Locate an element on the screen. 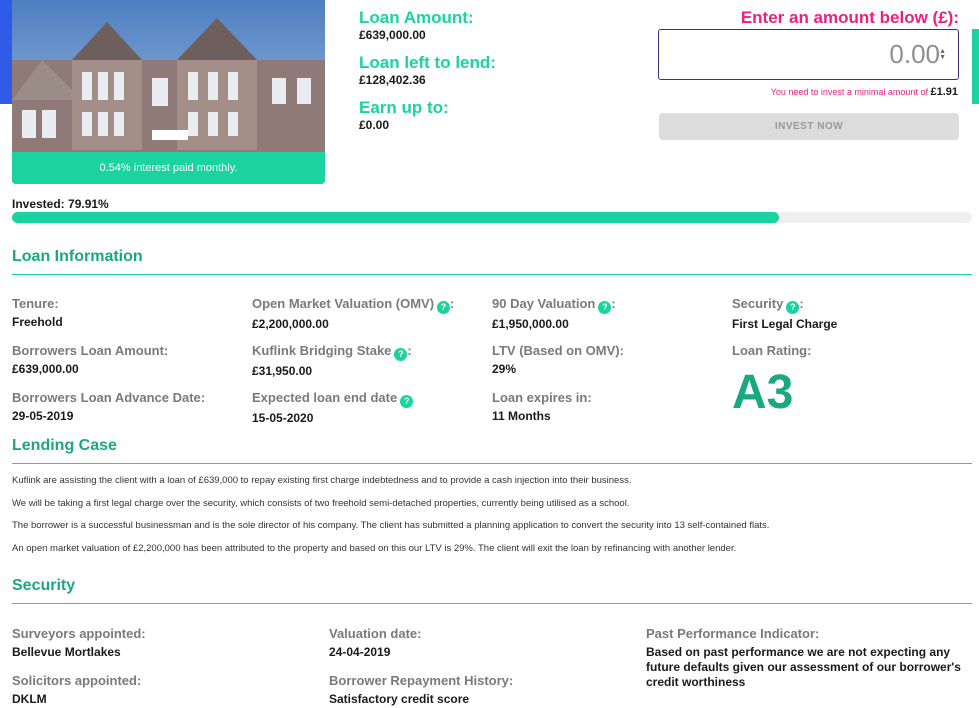 Image resolution: width=979 pixels, height=708 pixels. security-divider is located at coordinates (492, 603).